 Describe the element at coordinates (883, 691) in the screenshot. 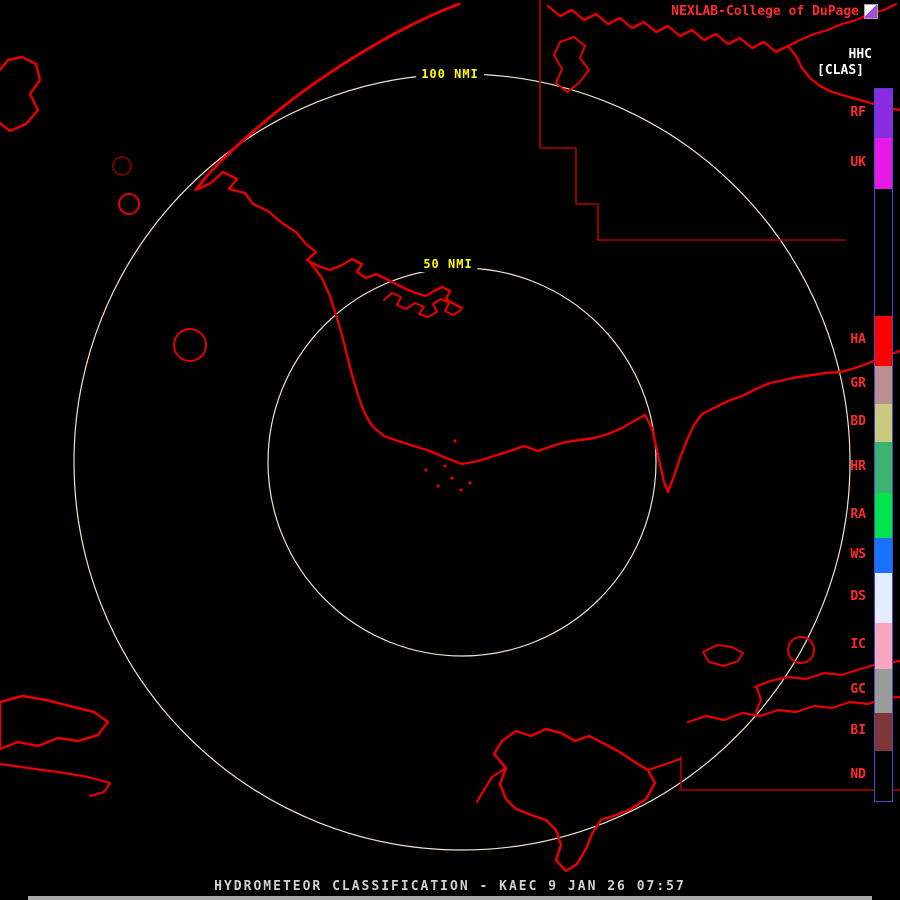

I see `legend-seg-gc` at that location.